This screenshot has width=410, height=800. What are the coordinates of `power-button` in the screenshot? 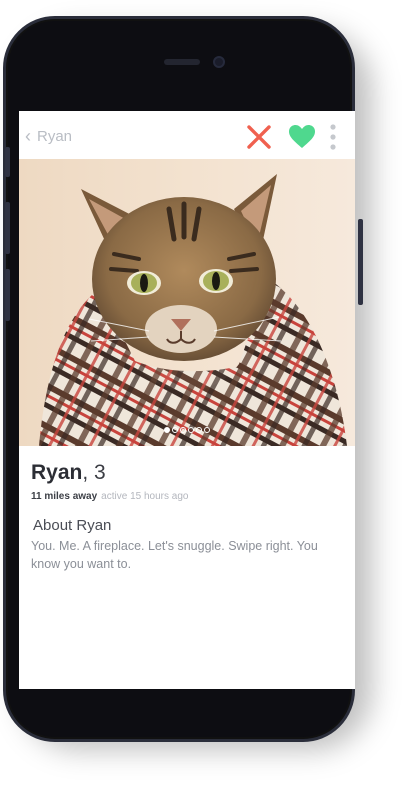 It's located at (360, 262).